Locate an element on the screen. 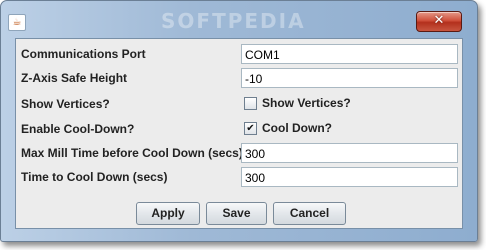 This screenshot has height=250, width=486. enable-cool-down-label: Enable Cool-Down? is located at coordinates (78, 129).